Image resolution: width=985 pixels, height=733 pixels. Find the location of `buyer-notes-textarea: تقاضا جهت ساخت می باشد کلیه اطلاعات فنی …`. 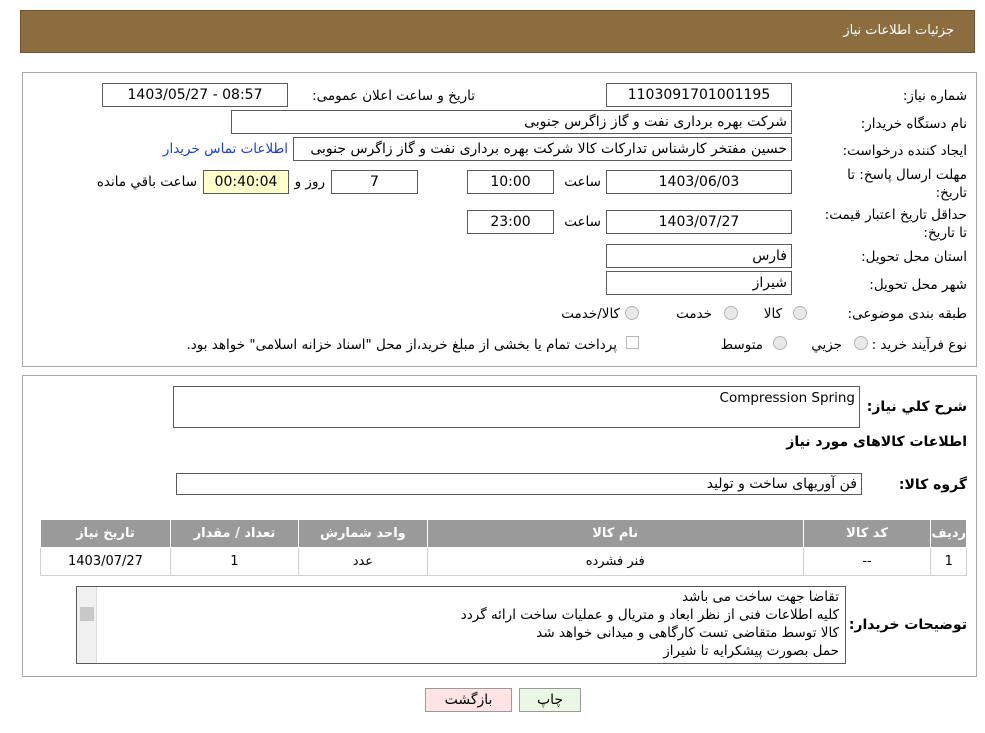

buyer-notes-textarea: تقاضا جهت ساخت می باشد کلیه اطلاعات فنی … is located at coordinates (461, 625).